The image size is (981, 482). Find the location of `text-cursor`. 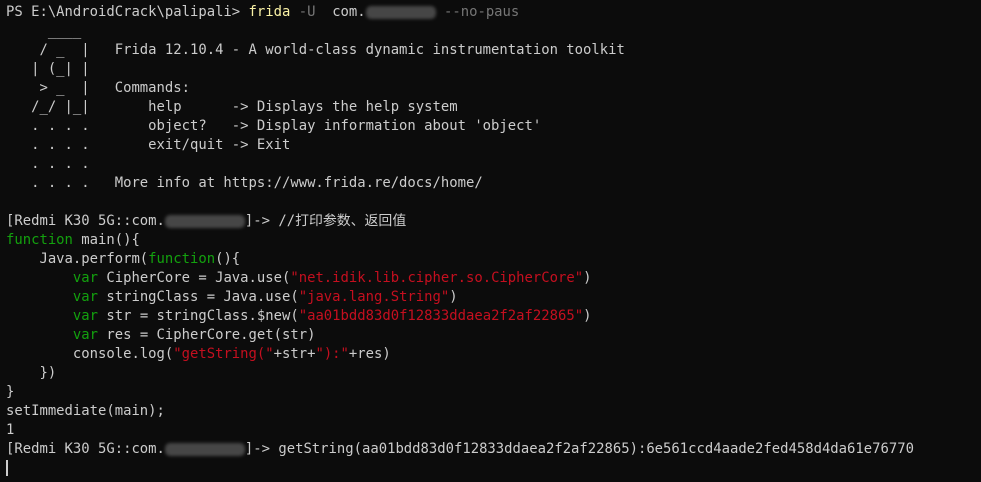

text-cursor is located at coordinates (7, 468).